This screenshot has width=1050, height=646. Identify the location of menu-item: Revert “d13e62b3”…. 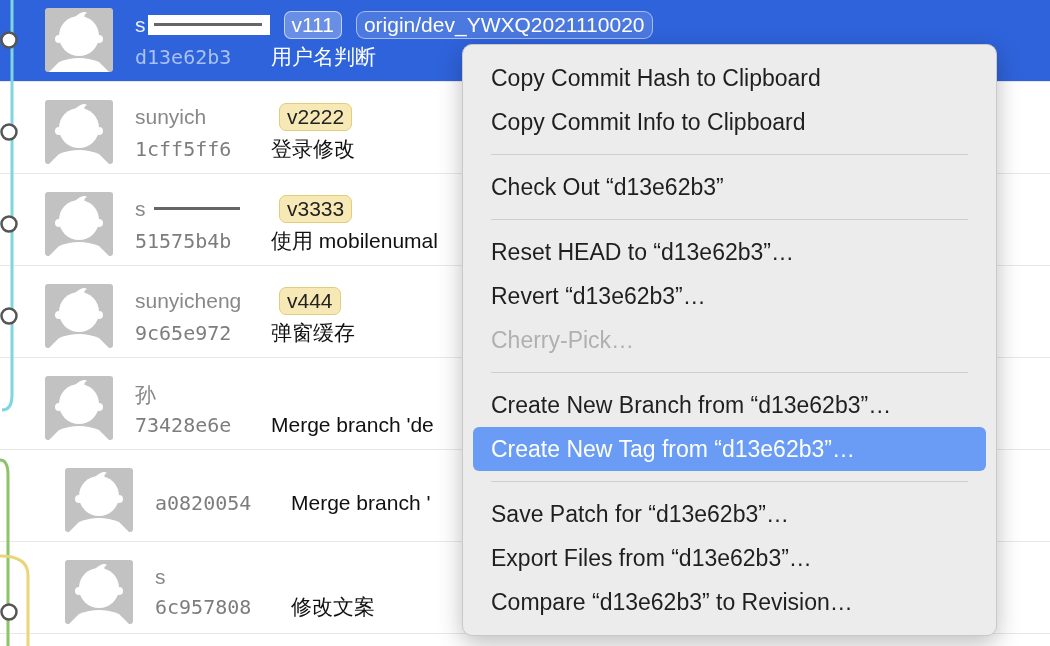
(729, 296).